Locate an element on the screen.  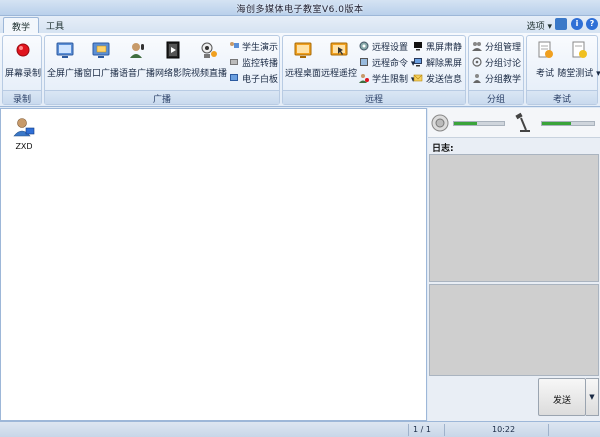
black-screen-label: 黑屏肃静 is located at coordinates (444, 48).